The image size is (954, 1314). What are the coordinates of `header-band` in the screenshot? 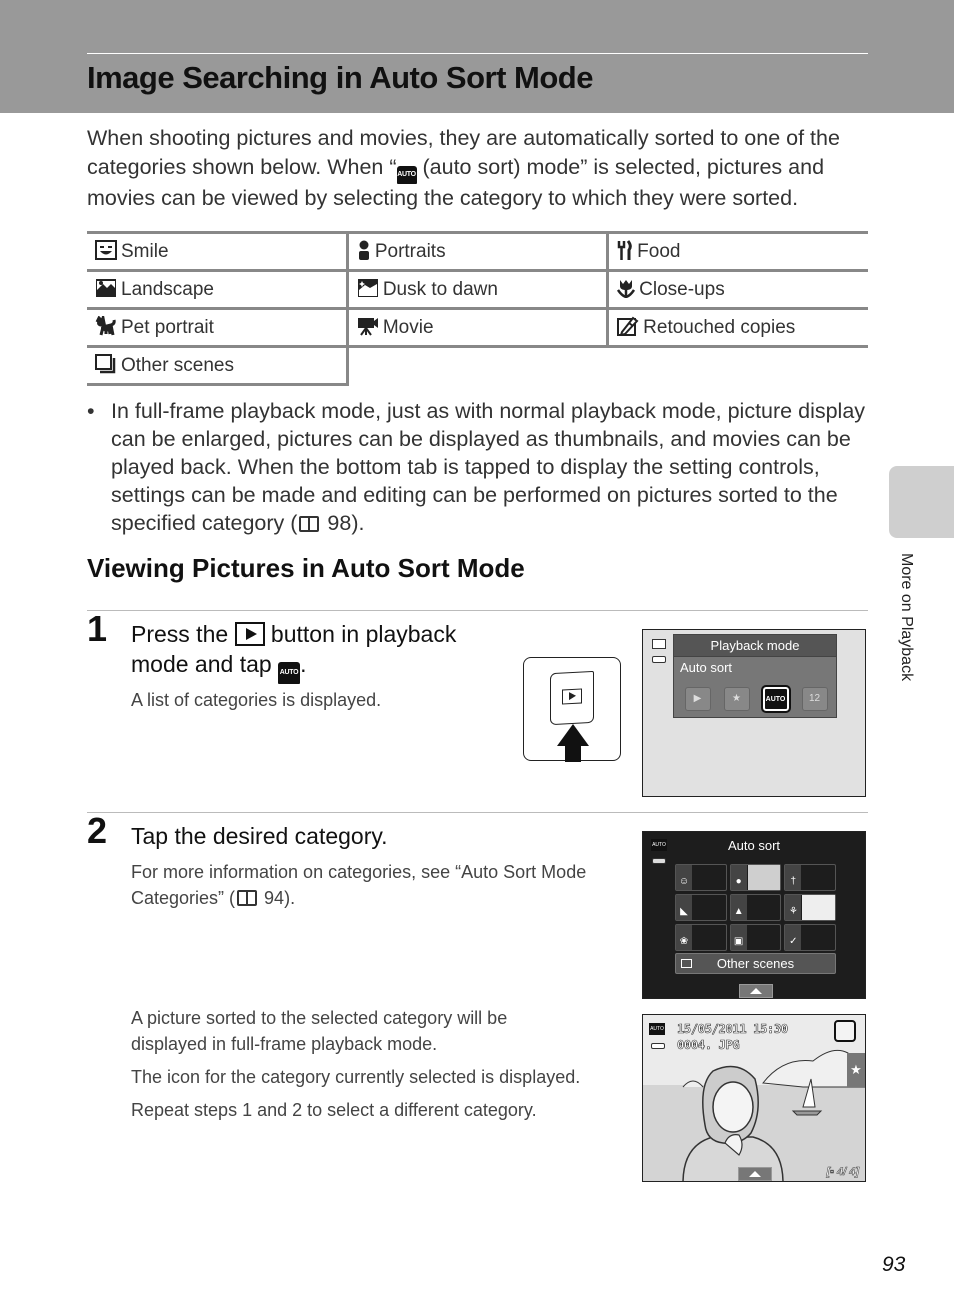 It's located at (477, 56).